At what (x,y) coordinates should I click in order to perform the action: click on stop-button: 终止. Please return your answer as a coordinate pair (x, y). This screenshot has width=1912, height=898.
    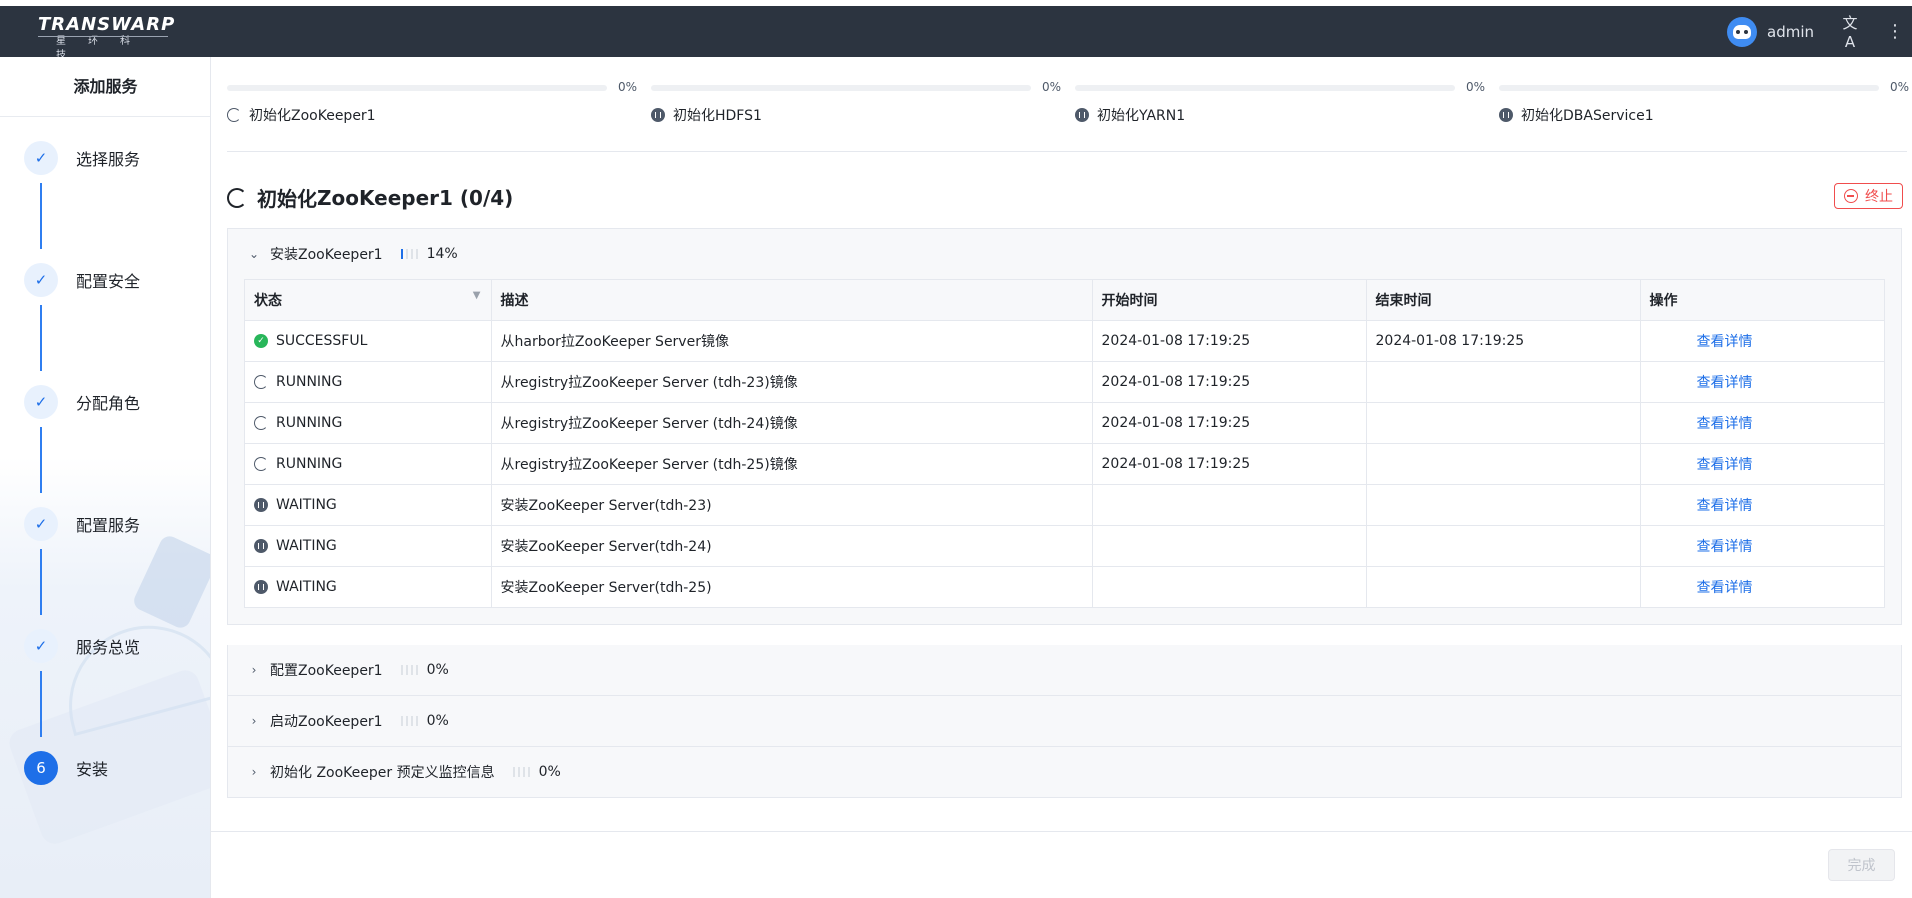
    Looking at the image, I should click on (1868, 196).